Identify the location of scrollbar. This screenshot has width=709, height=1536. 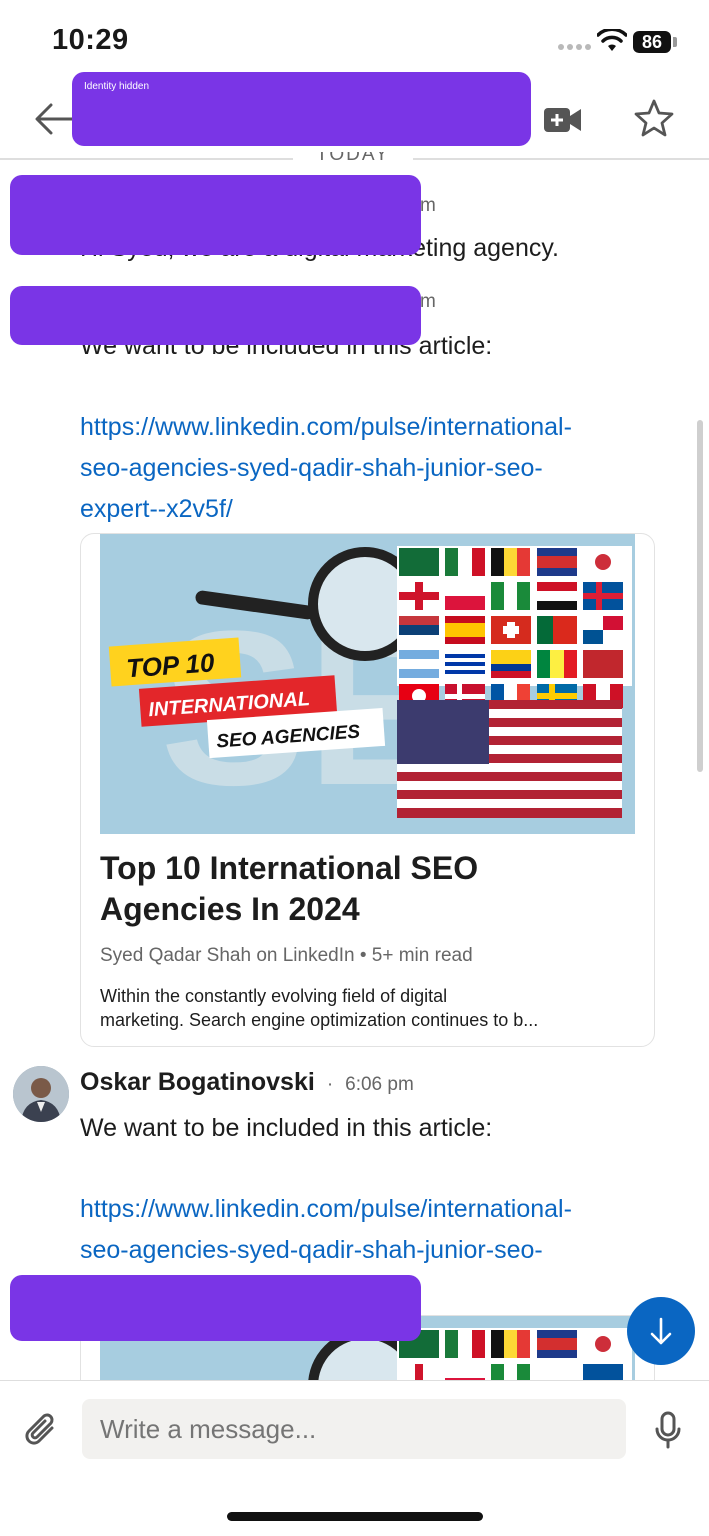
(700, 596).